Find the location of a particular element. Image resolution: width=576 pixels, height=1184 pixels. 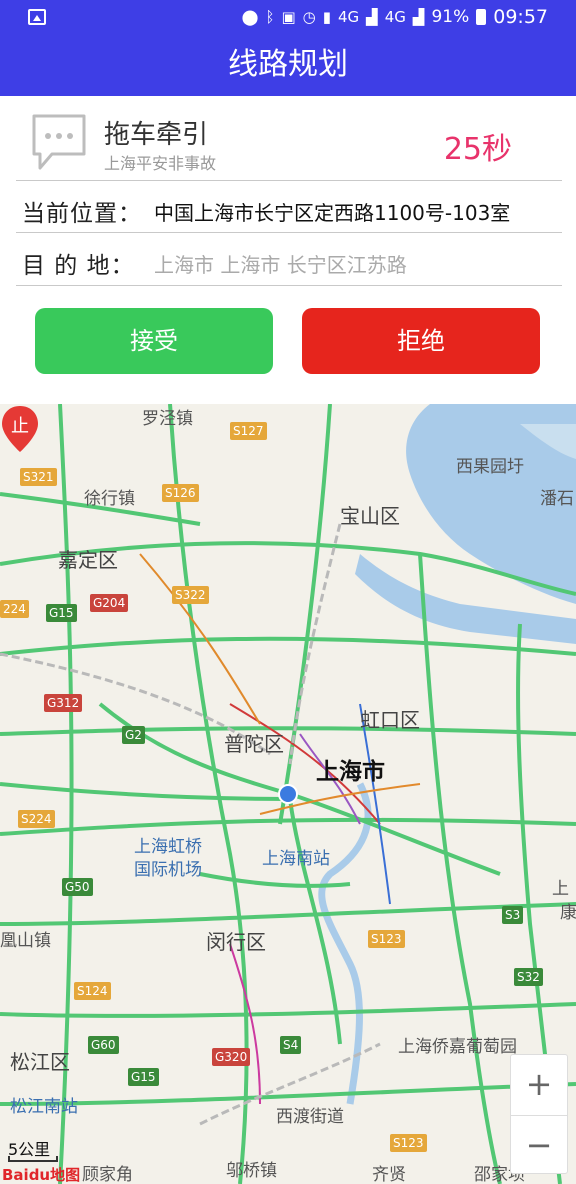

map-label-hongqiao-2: 国际机场 is located at coordinates (168, 870).